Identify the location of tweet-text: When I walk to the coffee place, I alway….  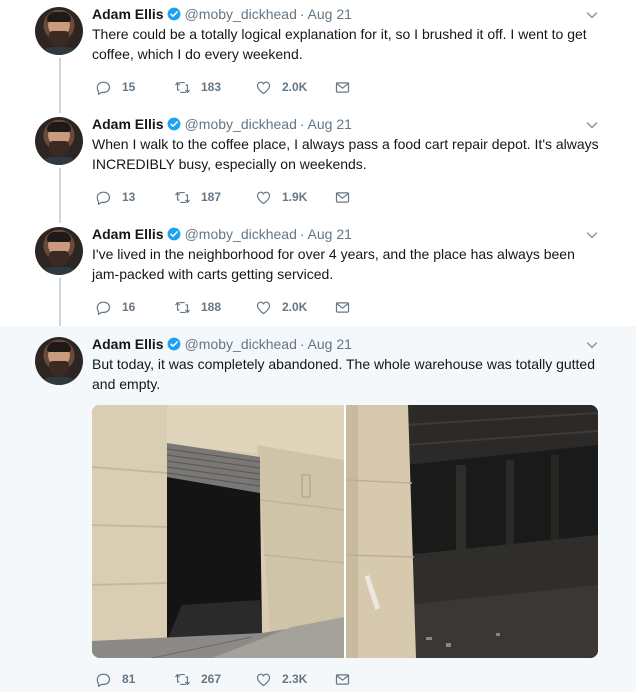
(345, 154).